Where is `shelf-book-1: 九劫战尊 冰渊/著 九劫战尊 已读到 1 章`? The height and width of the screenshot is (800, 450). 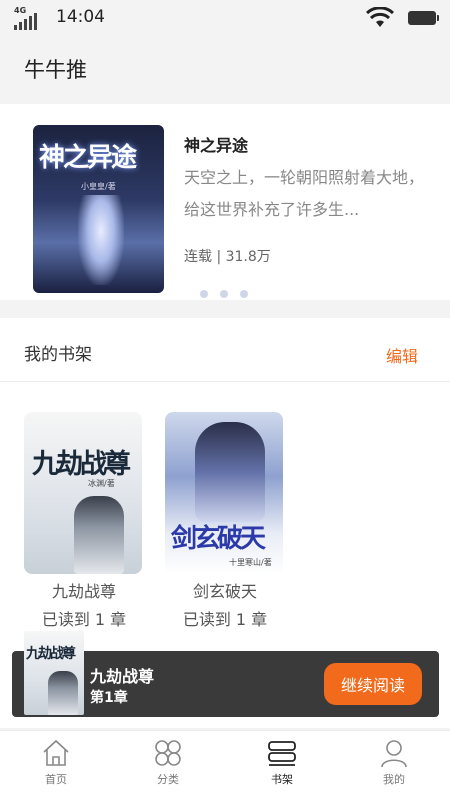 shelf-book-1: 九劫战尊 冰渊/著 九劫战尊 已读到 1 章 is located at coordinates (84, 521).